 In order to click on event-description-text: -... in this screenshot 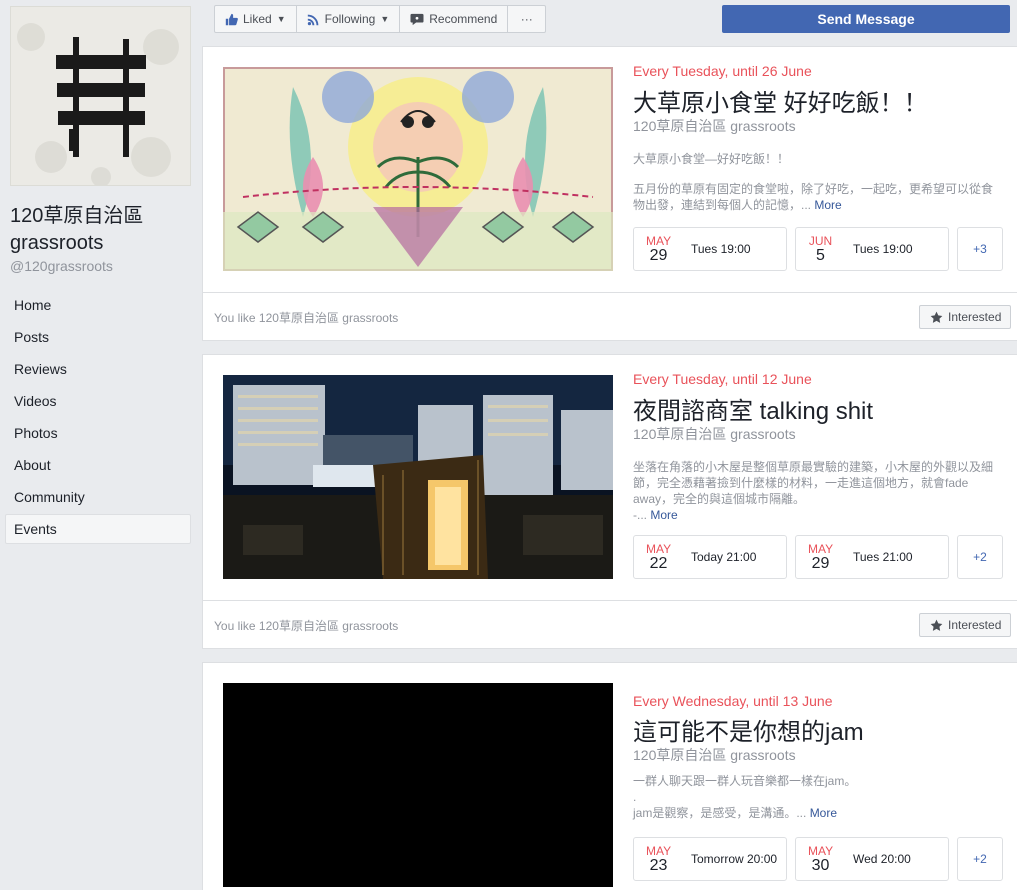, I will do `click(640, 515)`.